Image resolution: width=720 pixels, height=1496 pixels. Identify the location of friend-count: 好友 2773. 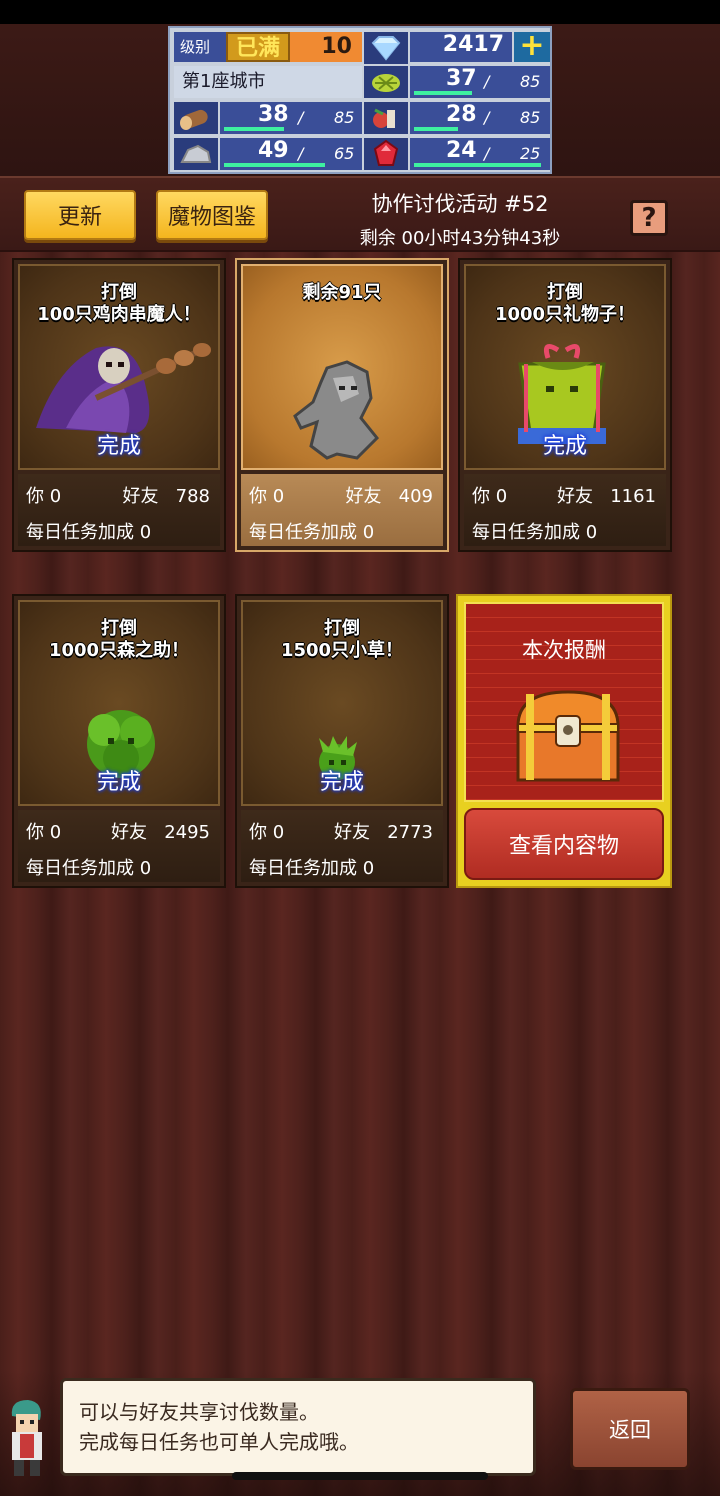
(383, 831).